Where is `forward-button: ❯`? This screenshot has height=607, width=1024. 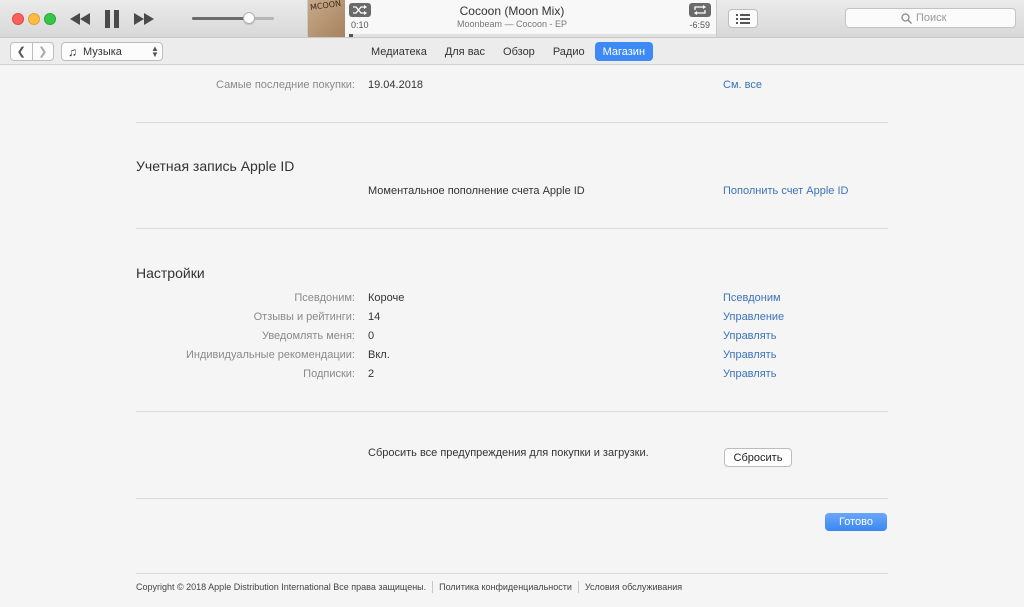
forward-button: ❯ is located at coordinates (43, 51).